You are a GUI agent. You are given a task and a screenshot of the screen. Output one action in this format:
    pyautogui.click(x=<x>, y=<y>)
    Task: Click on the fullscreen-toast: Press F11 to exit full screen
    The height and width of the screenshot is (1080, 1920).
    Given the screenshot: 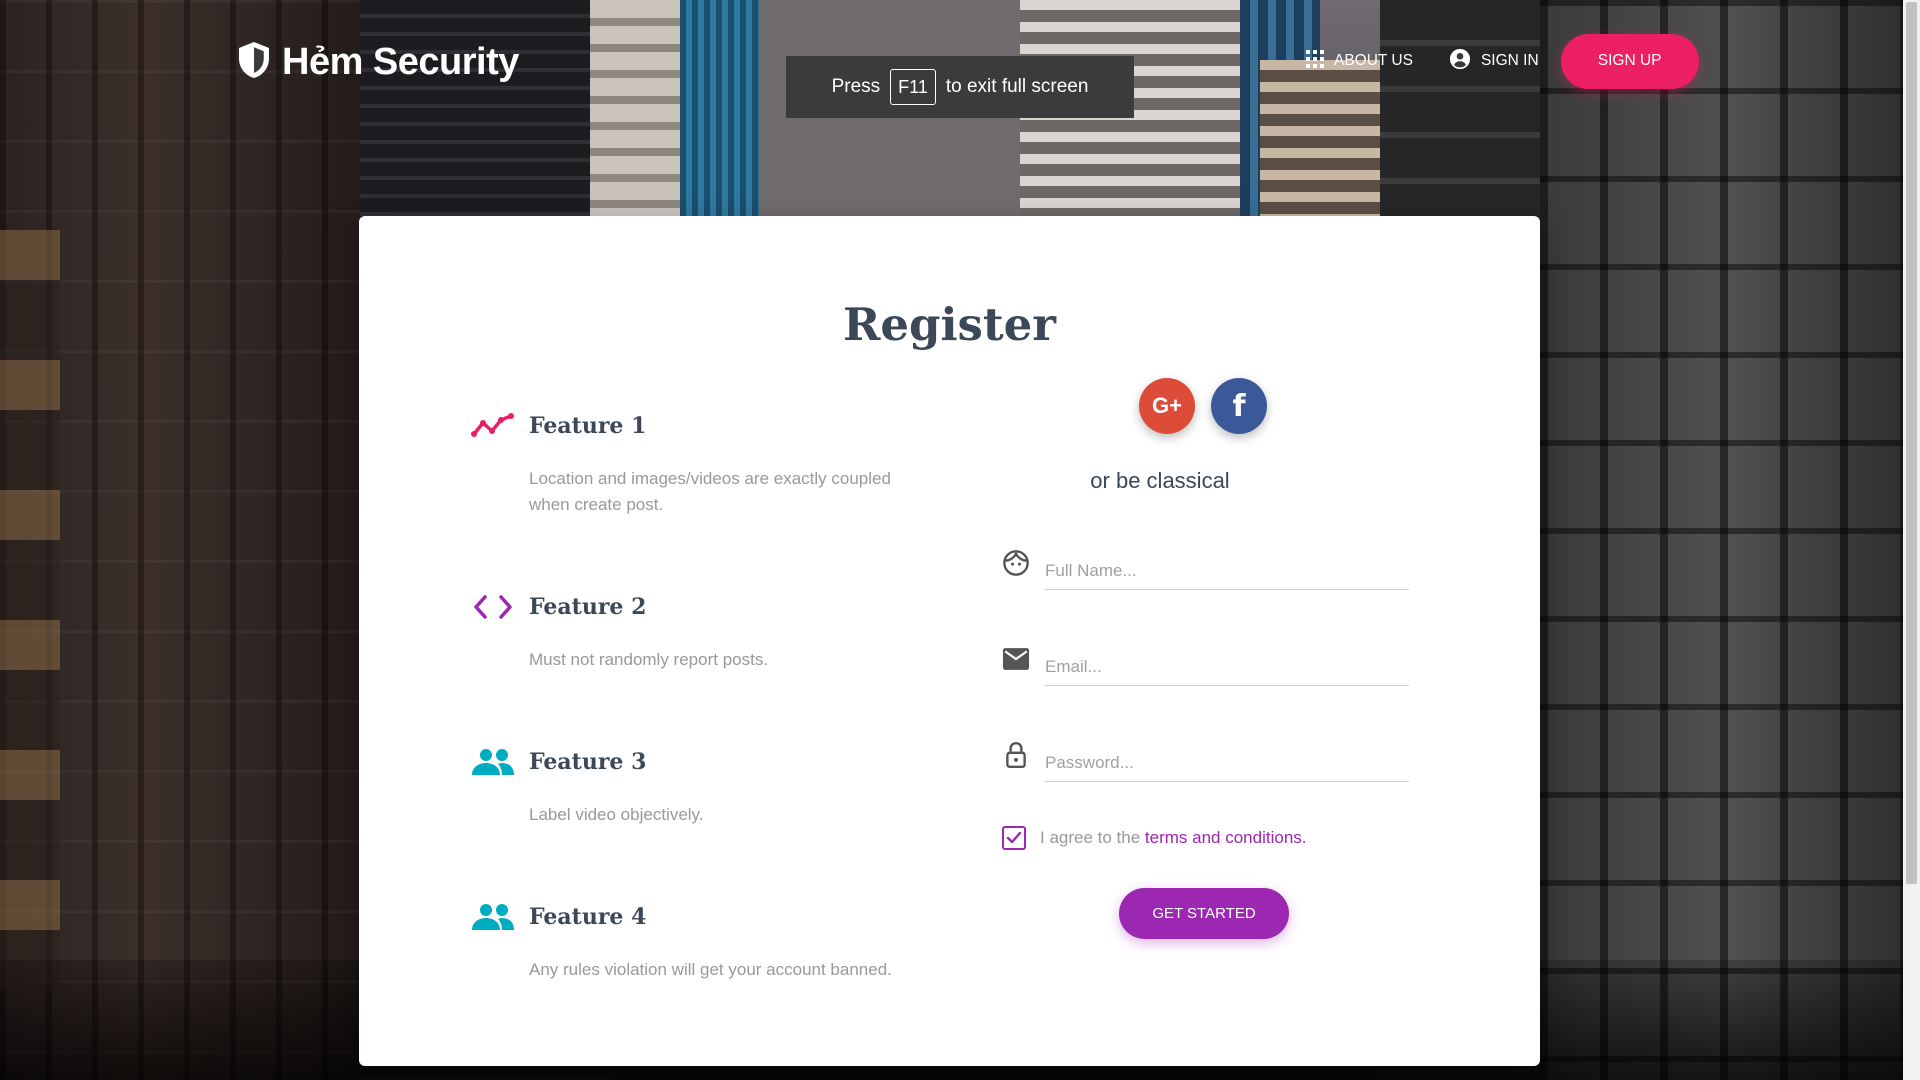 What is the action you would take?
    pyautogui.click(x=960, y=87)
    